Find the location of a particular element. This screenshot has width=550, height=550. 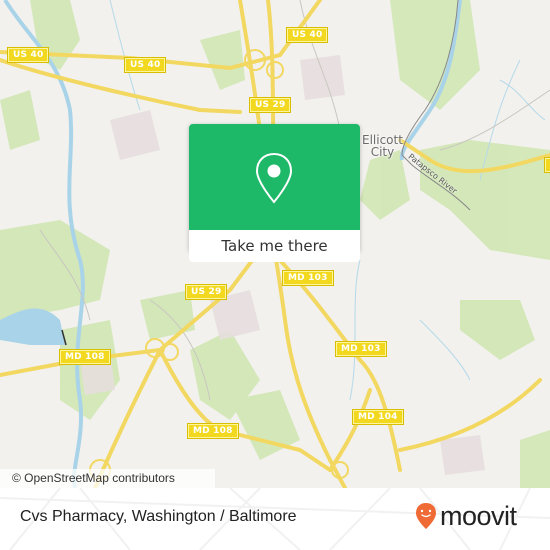

popup-pointer is located at coordinates (276, 255).